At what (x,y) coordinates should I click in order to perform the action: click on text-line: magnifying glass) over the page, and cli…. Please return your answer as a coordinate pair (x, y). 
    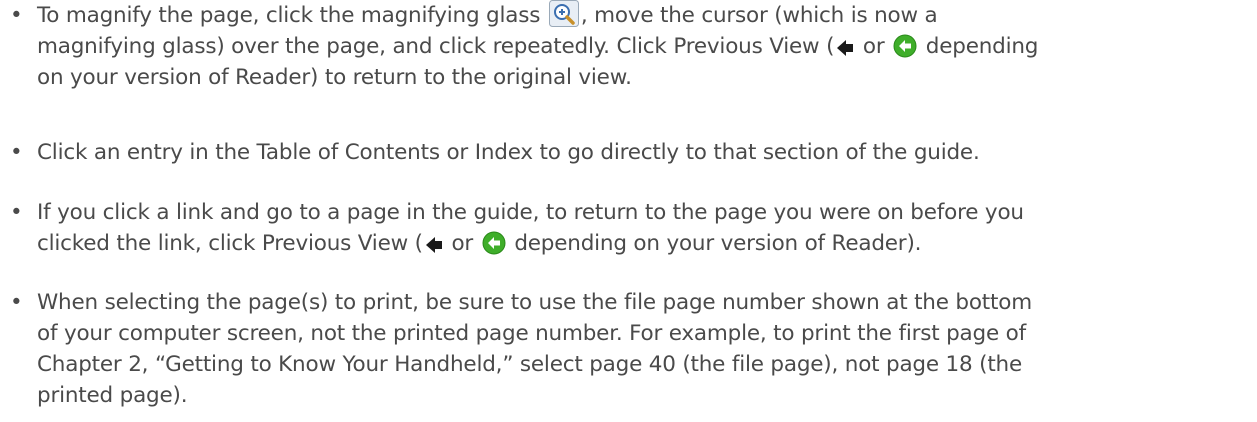
    Looking at the image, I should click on (538, 46).